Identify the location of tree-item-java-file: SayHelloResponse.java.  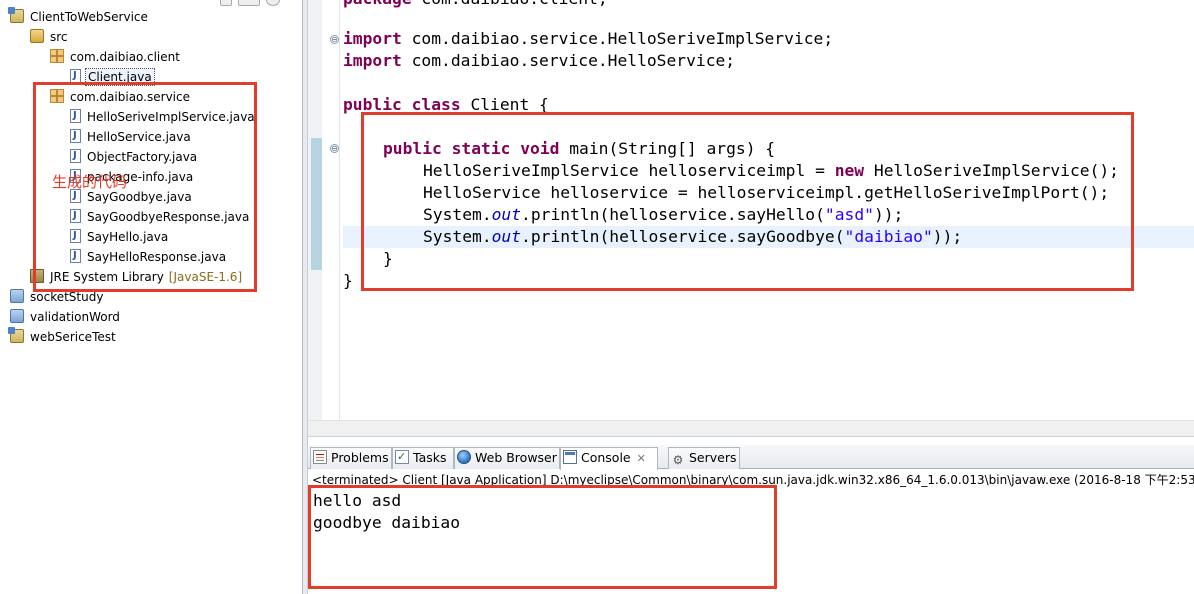
(149, 256).